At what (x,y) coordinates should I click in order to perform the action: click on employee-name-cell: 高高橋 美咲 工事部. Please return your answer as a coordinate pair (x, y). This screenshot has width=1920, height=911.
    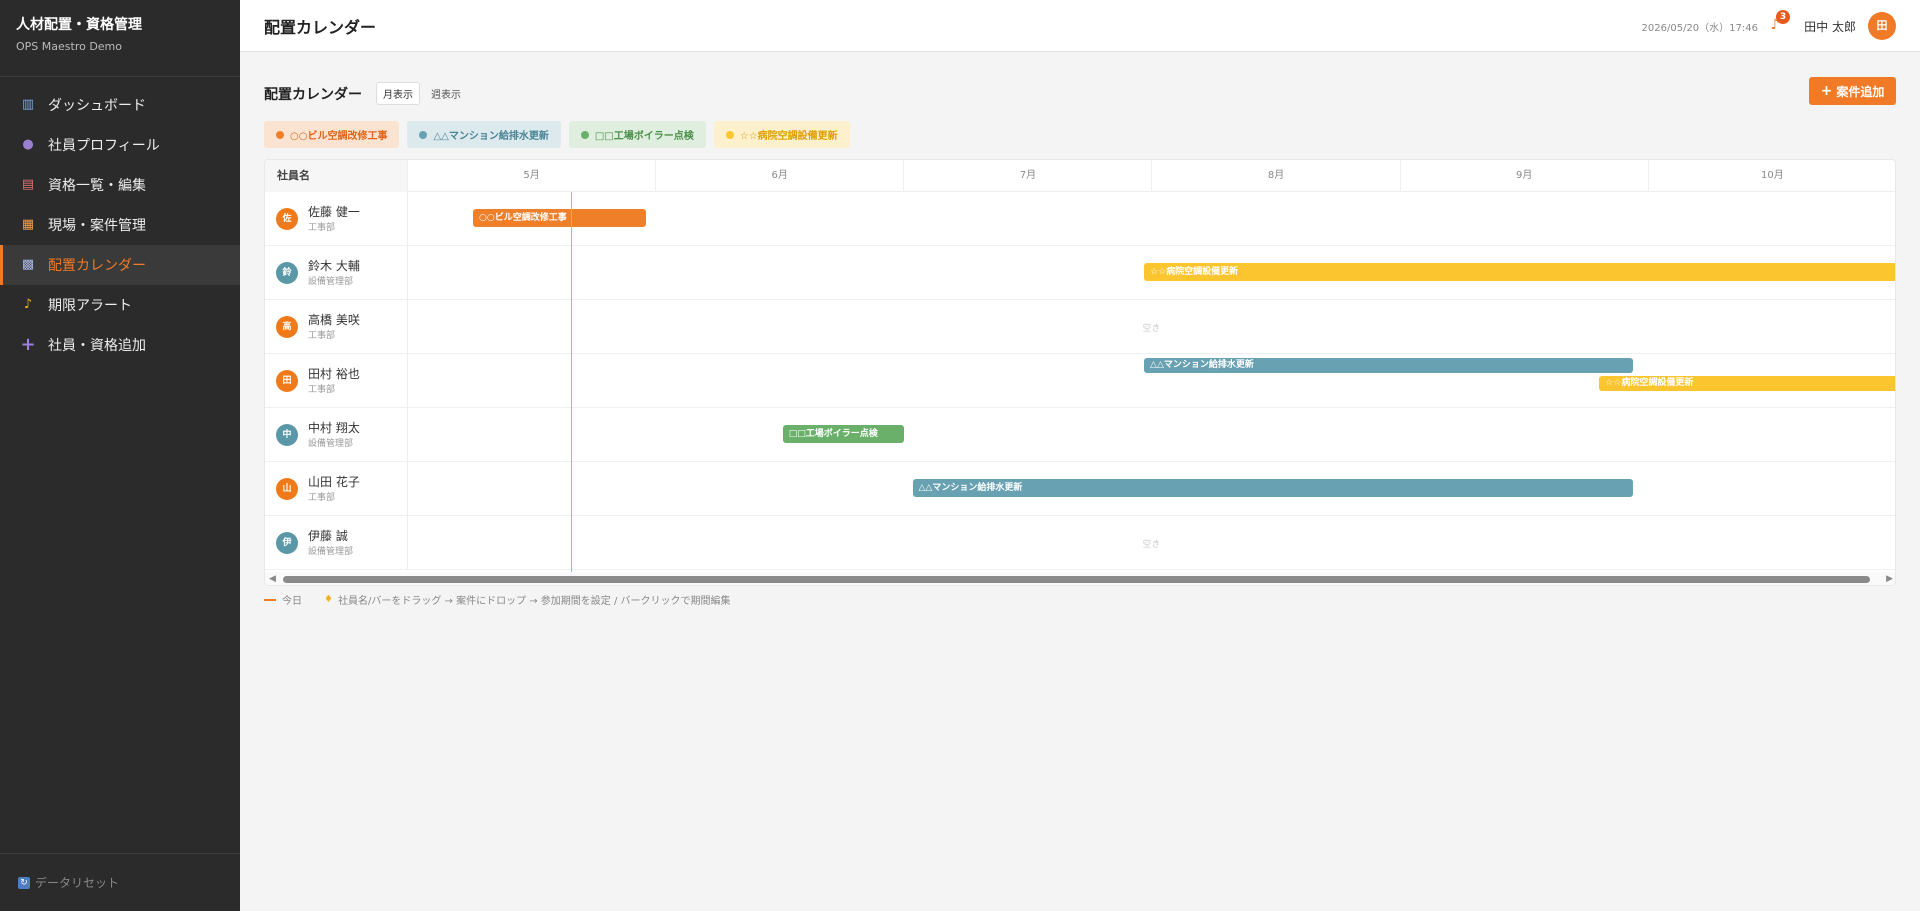
    Looking at the image, I should click on (336, 327).